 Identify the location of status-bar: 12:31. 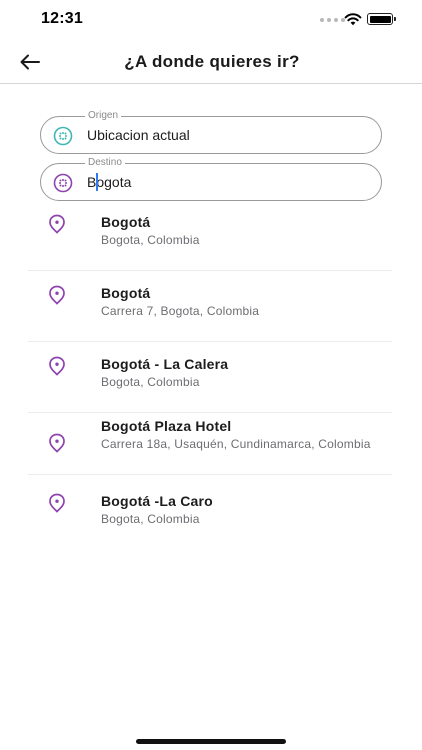
(211, 20).